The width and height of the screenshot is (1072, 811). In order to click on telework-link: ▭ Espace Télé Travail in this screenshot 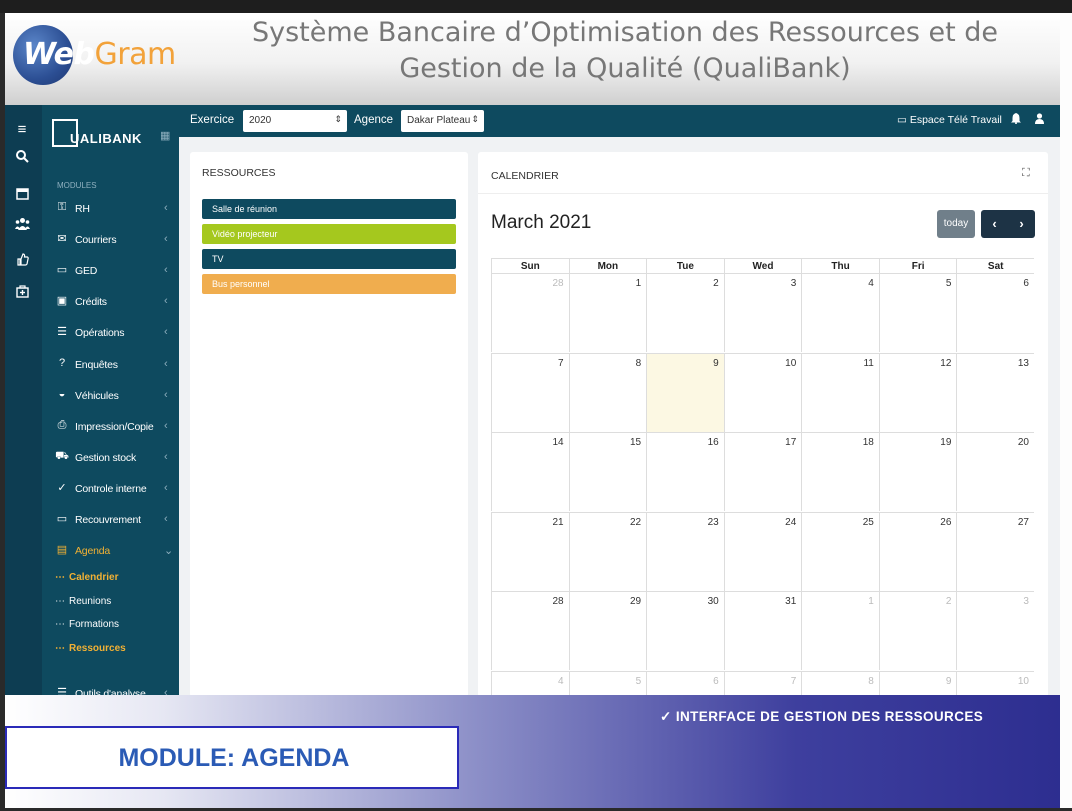, I will do `click(949, 120)`.